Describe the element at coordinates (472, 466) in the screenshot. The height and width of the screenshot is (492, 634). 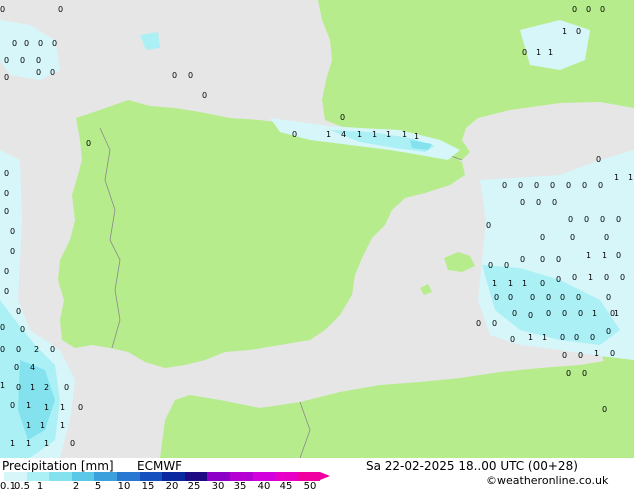
I see `forecast-datetime: Sa 22-02-2025 18..00 UTC (00+28)` at that location.